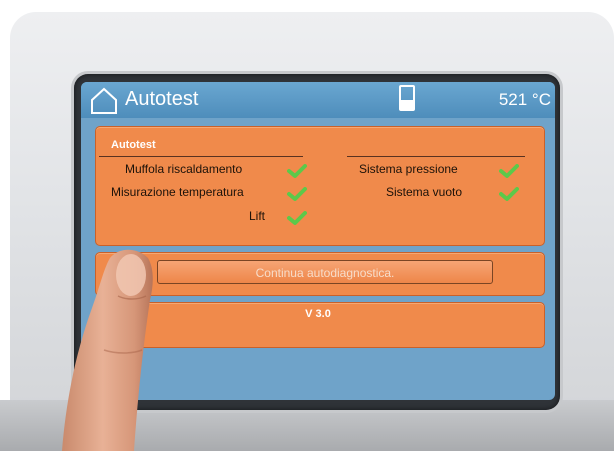  Describe the element at coordinates (162, 99) in the screenshot. I see `page-title: Autotest` at that location.